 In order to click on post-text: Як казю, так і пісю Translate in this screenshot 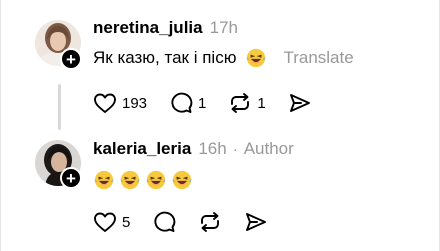, I will do `click(223, 58)`.